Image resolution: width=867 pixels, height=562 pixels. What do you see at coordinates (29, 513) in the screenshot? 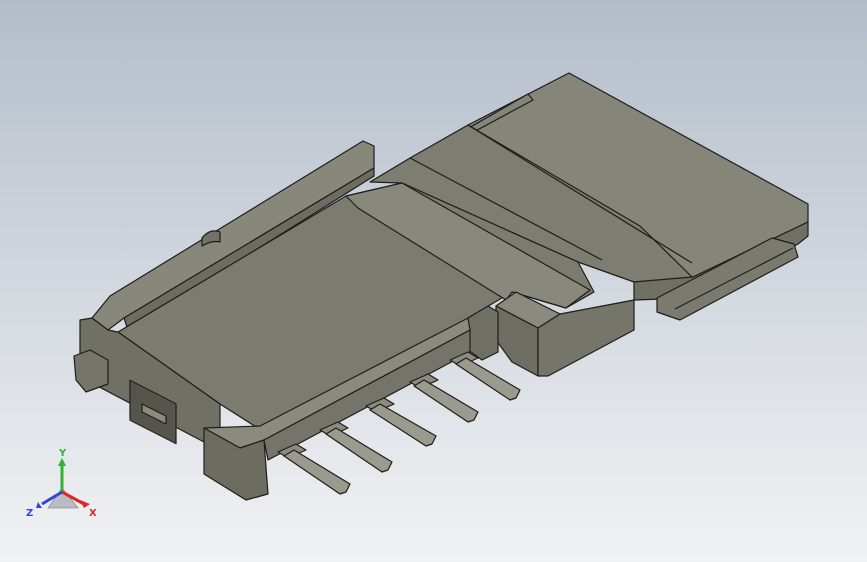
I see `z-axis-label: Z` at bounding box center [29, 513].